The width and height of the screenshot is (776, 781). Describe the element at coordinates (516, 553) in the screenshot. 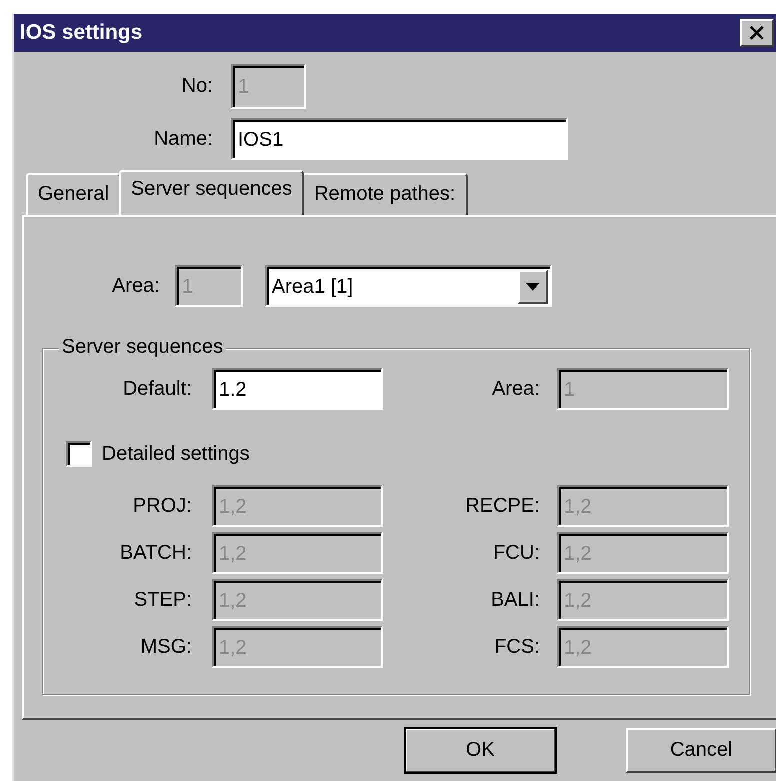

I see `field-label: FCU:` at that location.